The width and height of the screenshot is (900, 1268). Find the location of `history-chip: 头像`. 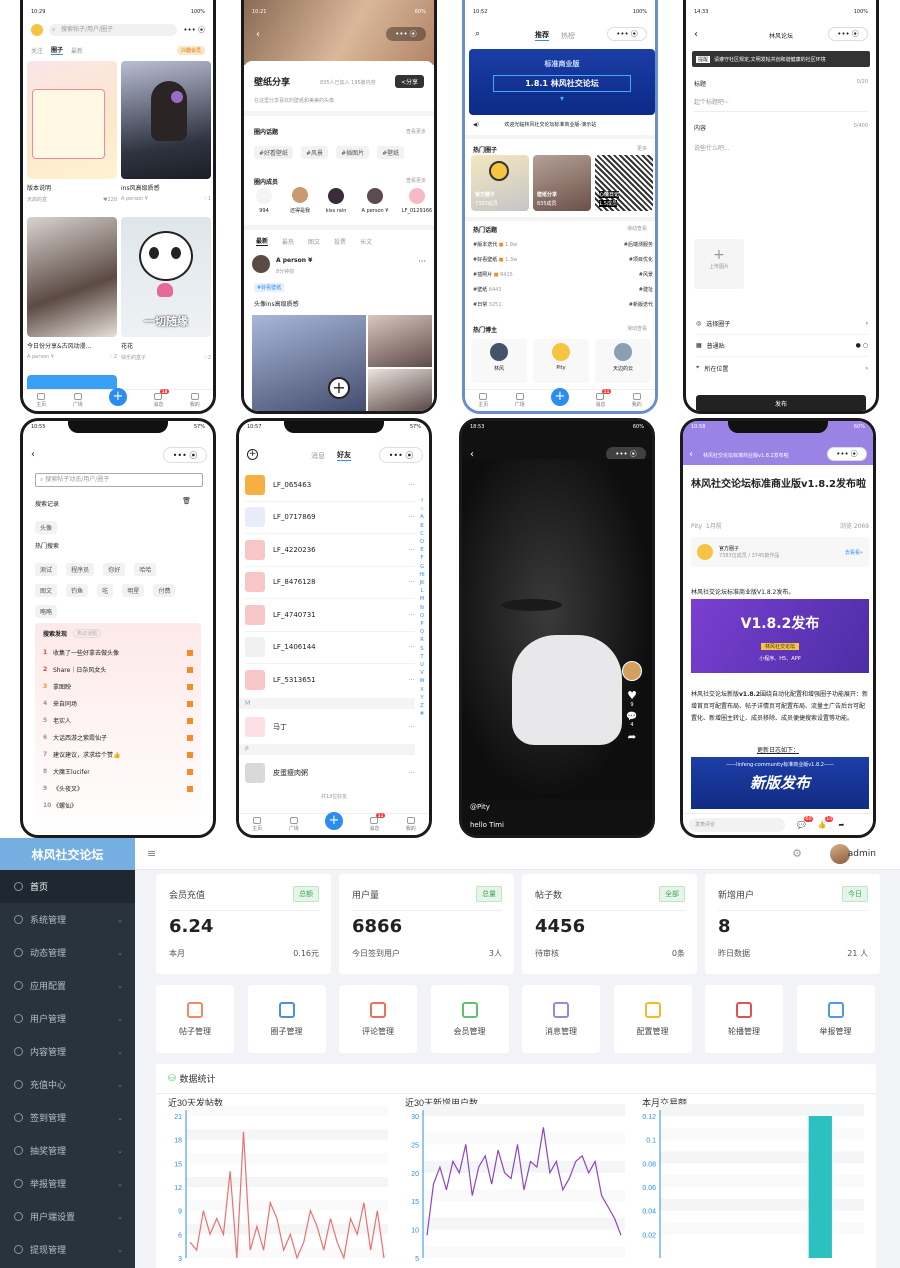

history-chip: 头像 is located at coordinates (46, 527).